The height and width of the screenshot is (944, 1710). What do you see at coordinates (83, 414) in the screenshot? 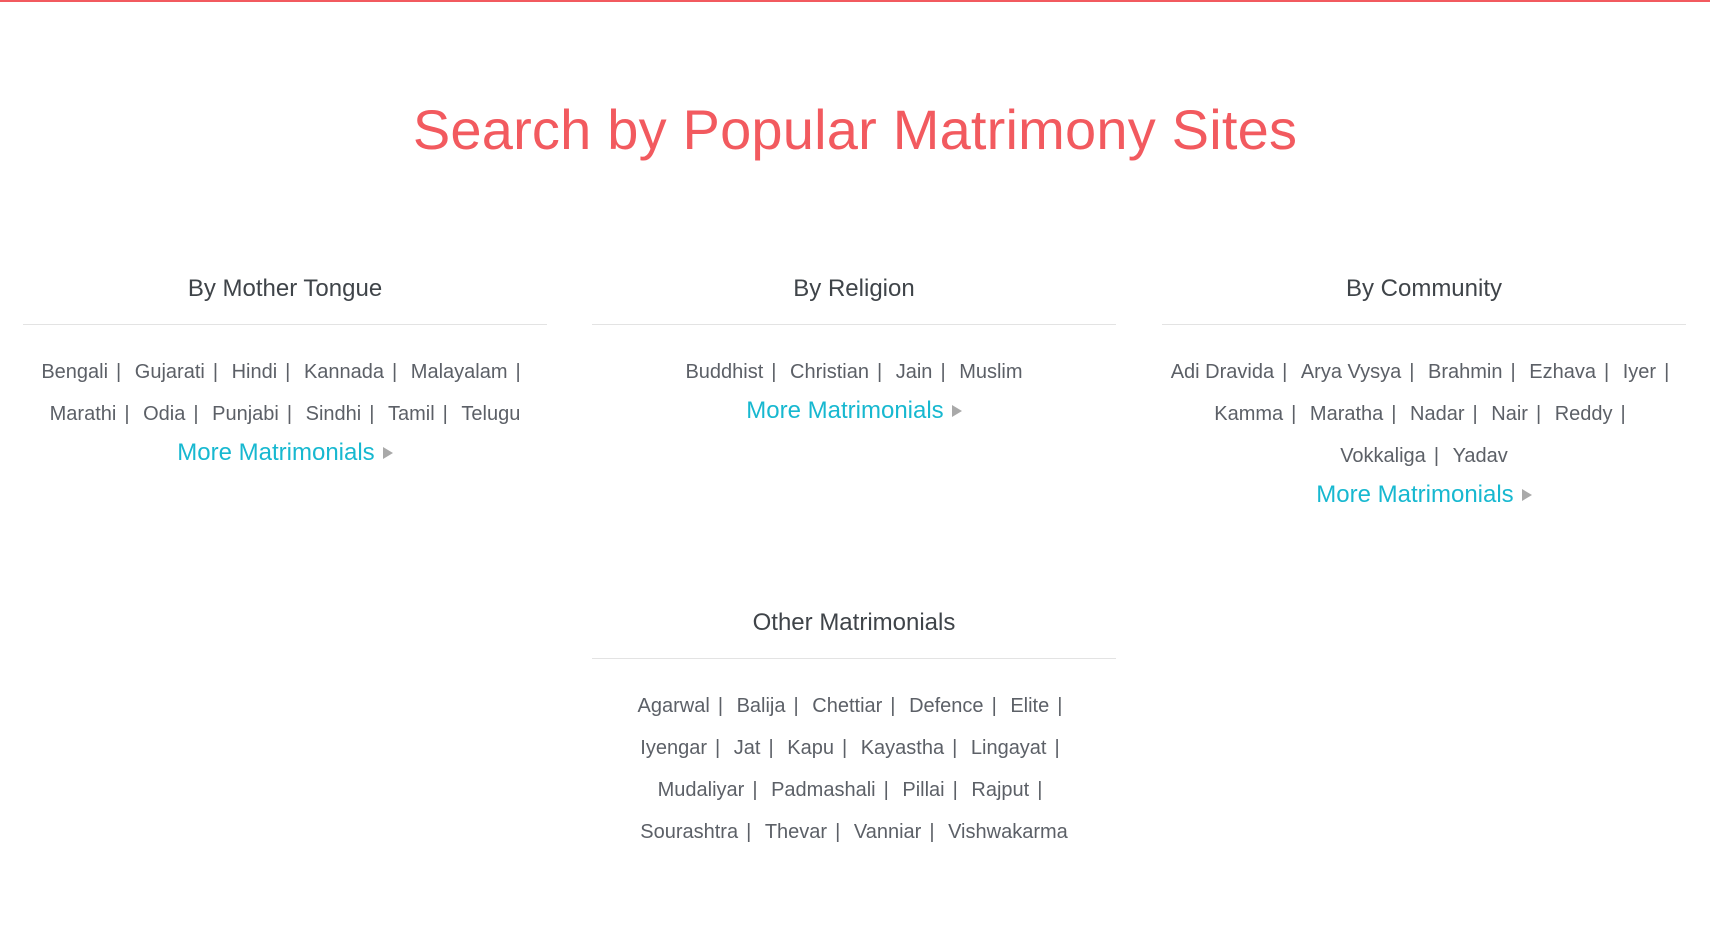
I see `mother-tongue-link-marathi: Marathi` at bounding box center [83, 414].